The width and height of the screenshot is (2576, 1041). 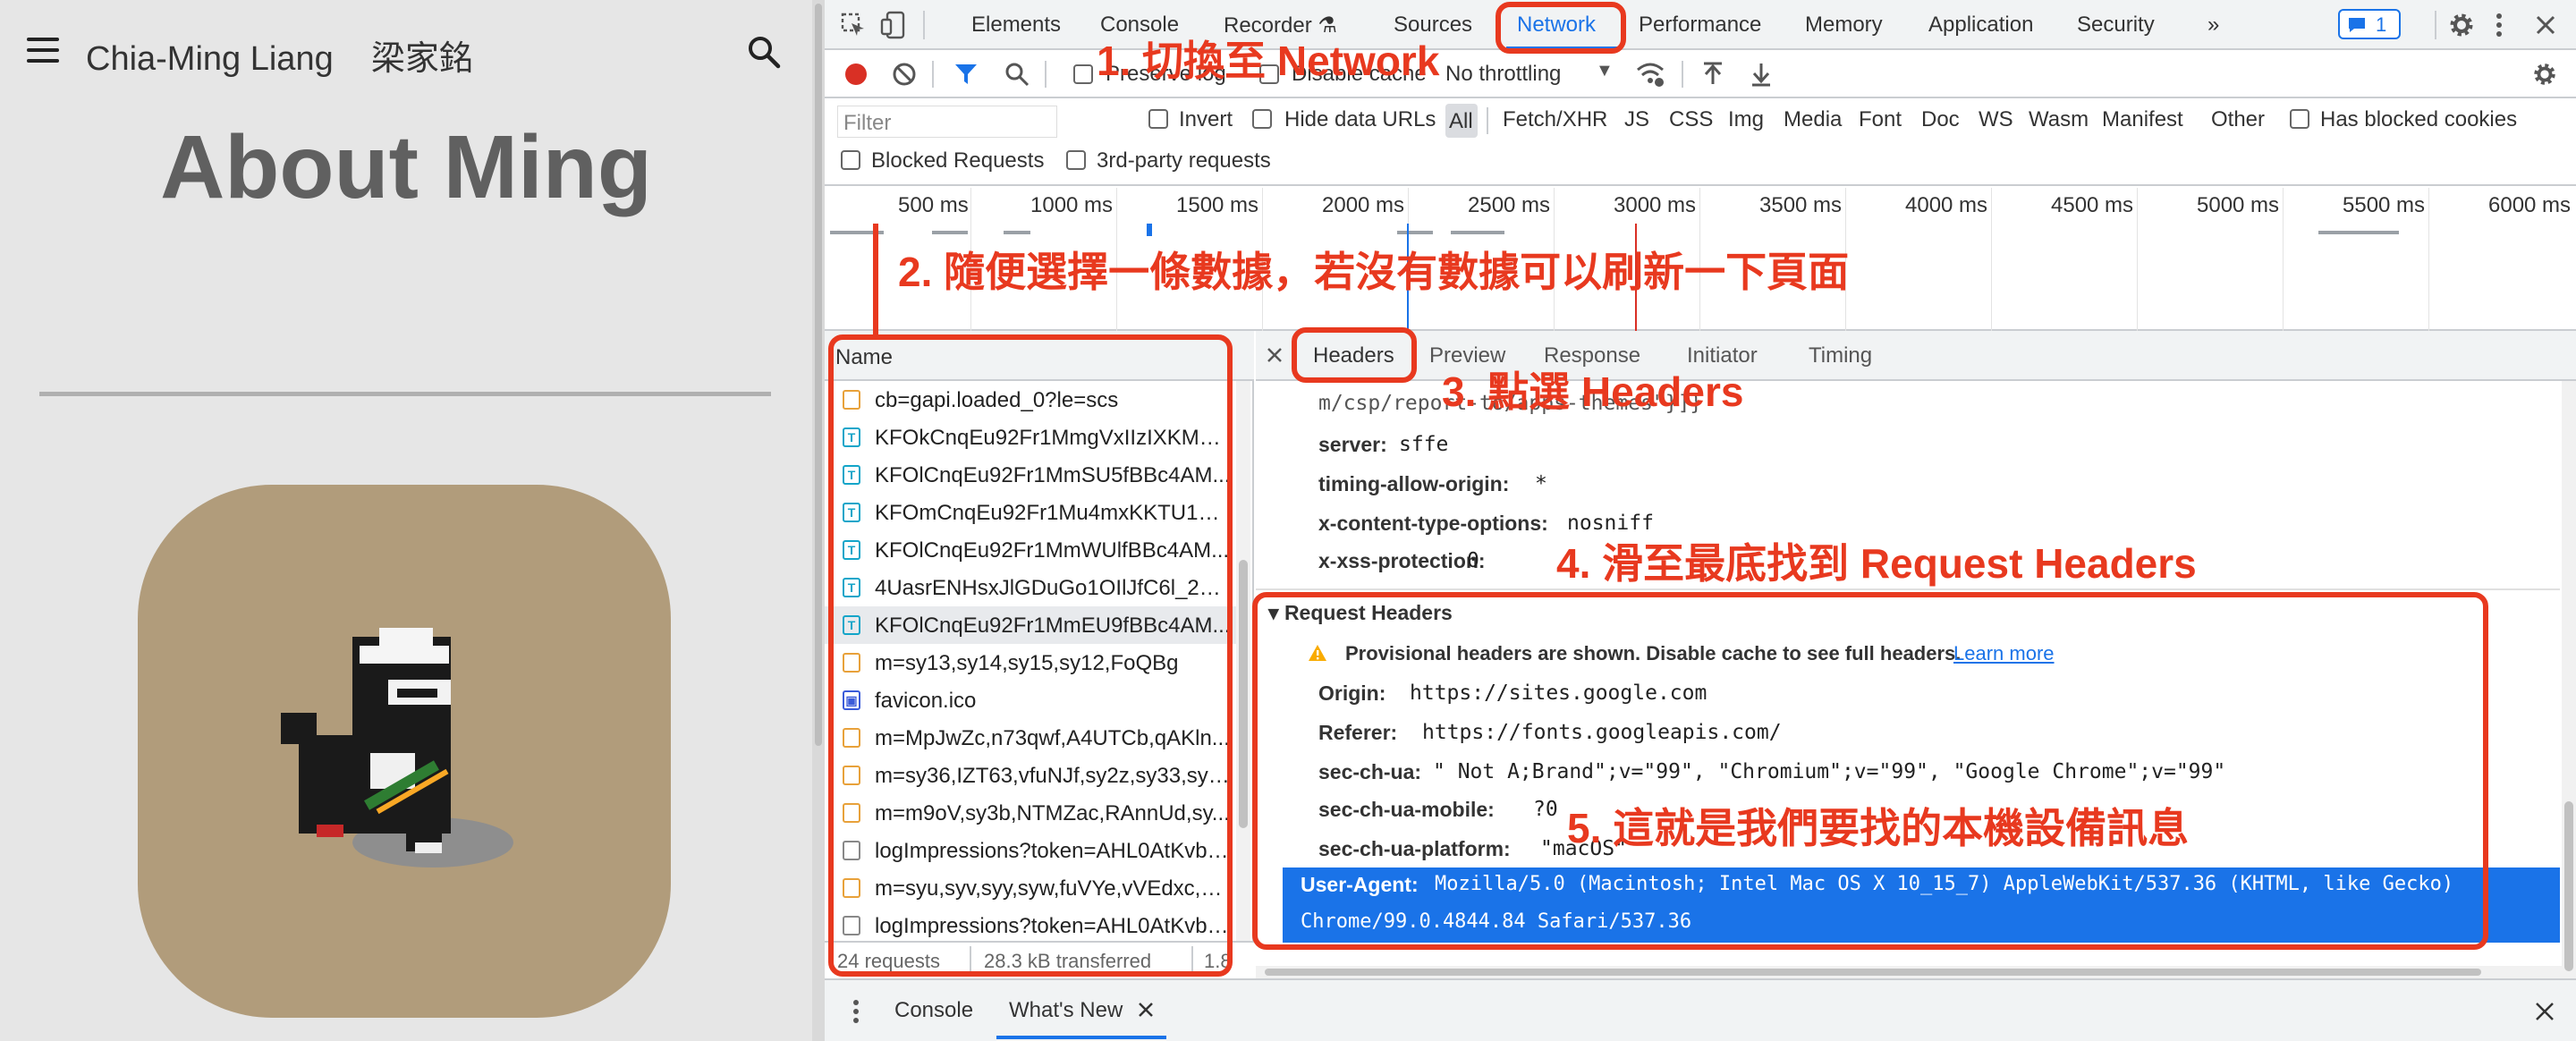 What do you see at coordinates (2142, 120) in the screenshot?
I see `filter-type-manifest: Manifest` at bounding box center [2142, 120].